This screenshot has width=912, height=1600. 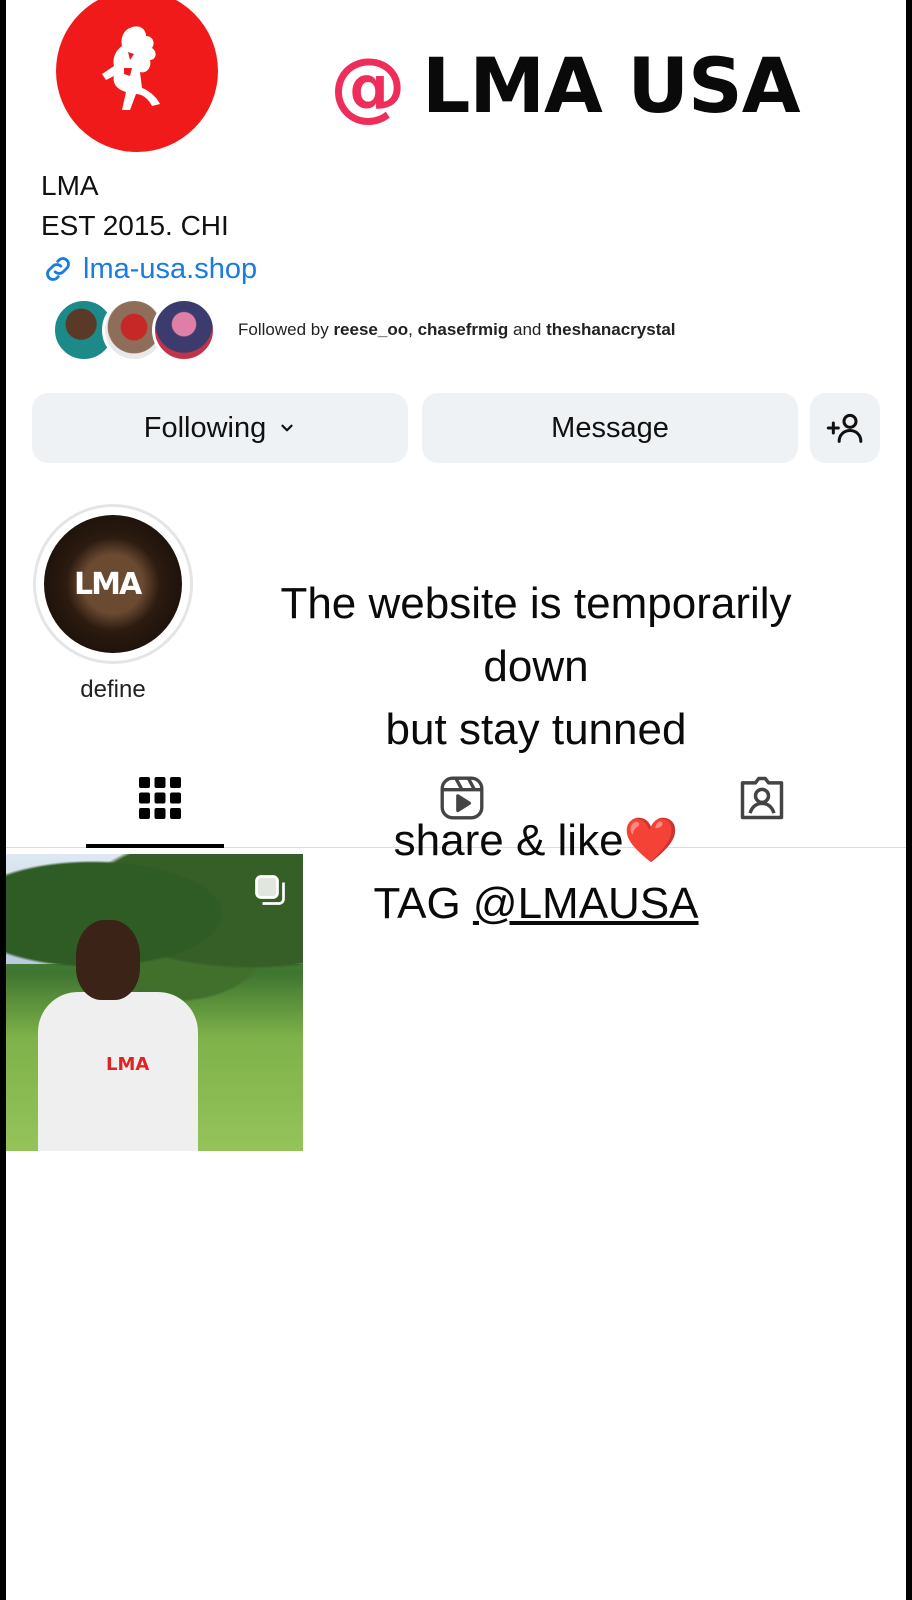 What do you see at coordinates (611, 329) in the screenshot?
I see `follower-username: theshanacrystal` at bounding box center [611, 329].